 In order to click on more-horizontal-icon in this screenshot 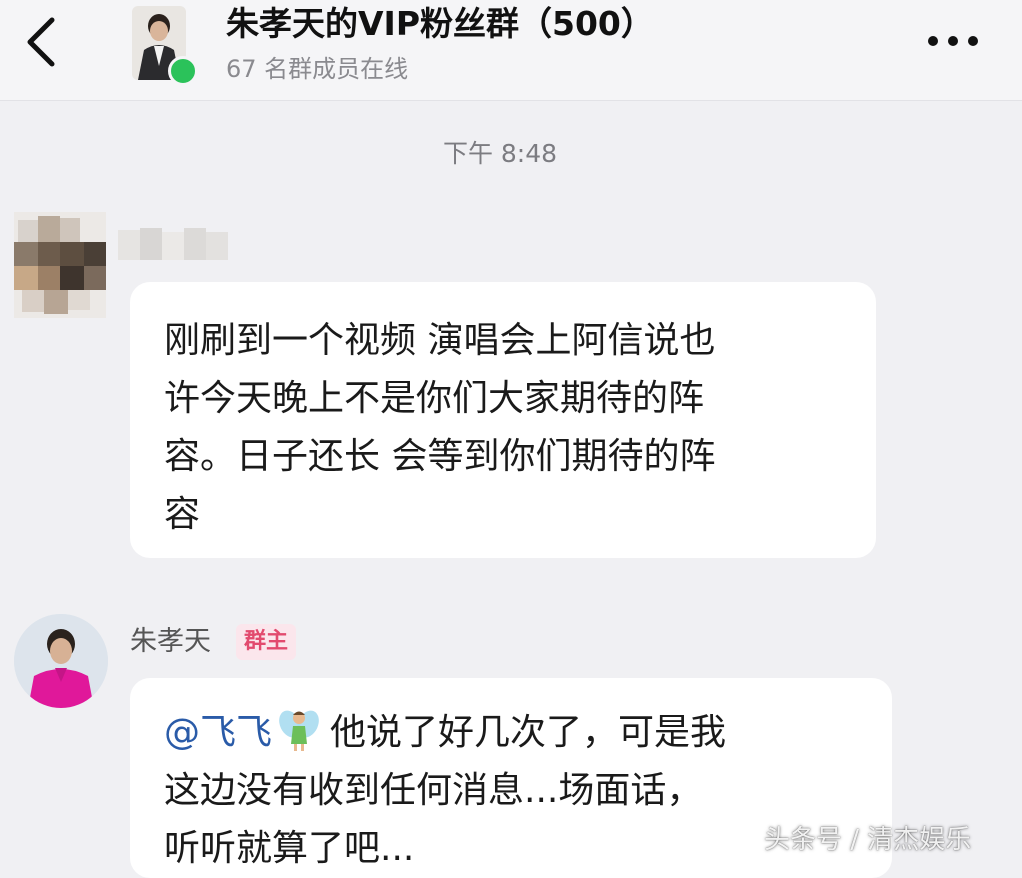, I will do `click(953, 41)`.